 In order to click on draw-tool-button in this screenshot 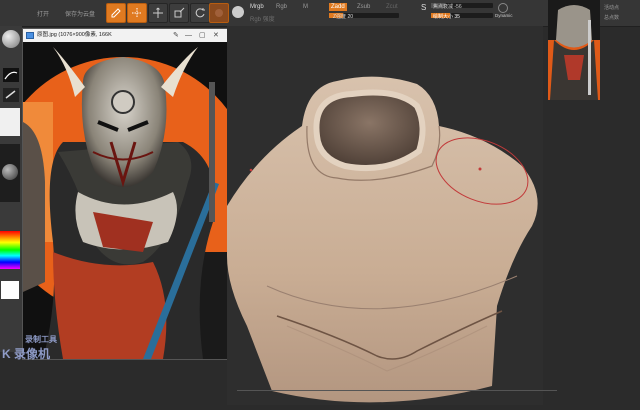, I will do `click(137, 13)`.